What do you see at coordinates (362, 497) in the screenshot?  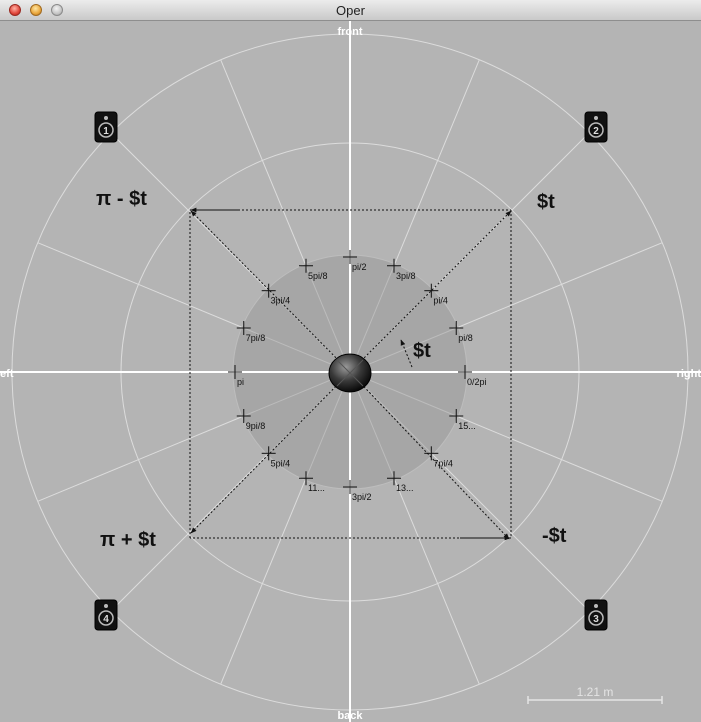 I see `angle-marker-label: 3pi/2` at bounding box center [362, 497].